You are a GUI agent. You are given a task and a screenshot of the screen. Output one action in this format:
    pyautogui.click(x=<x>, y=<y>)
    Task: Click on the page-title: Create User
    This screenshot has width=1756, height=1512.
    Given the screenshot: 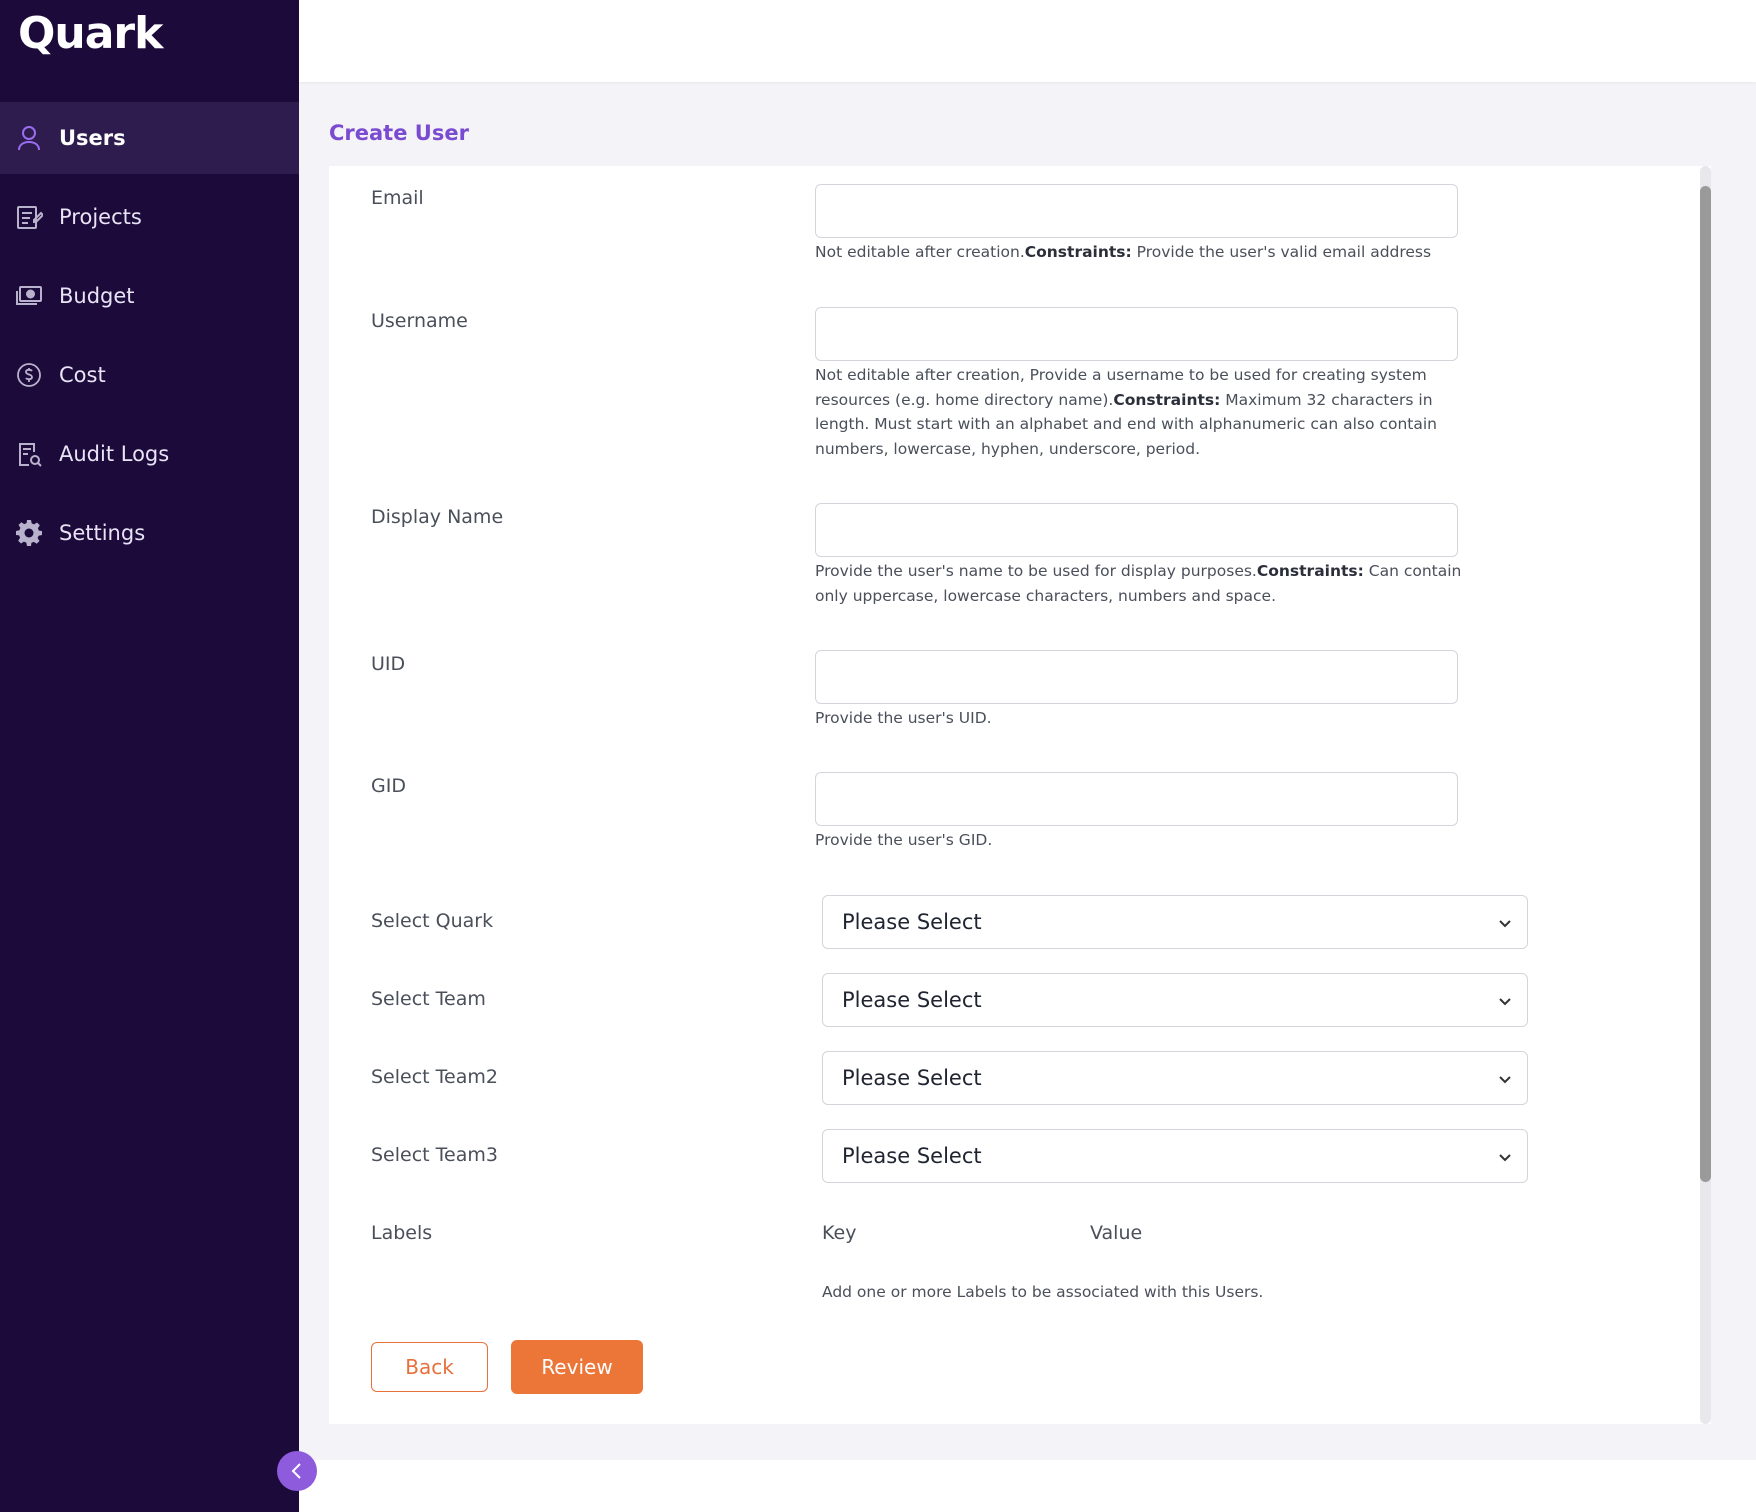 What is the action you would take?
    pyautogui.click(x=399, y=133)
    